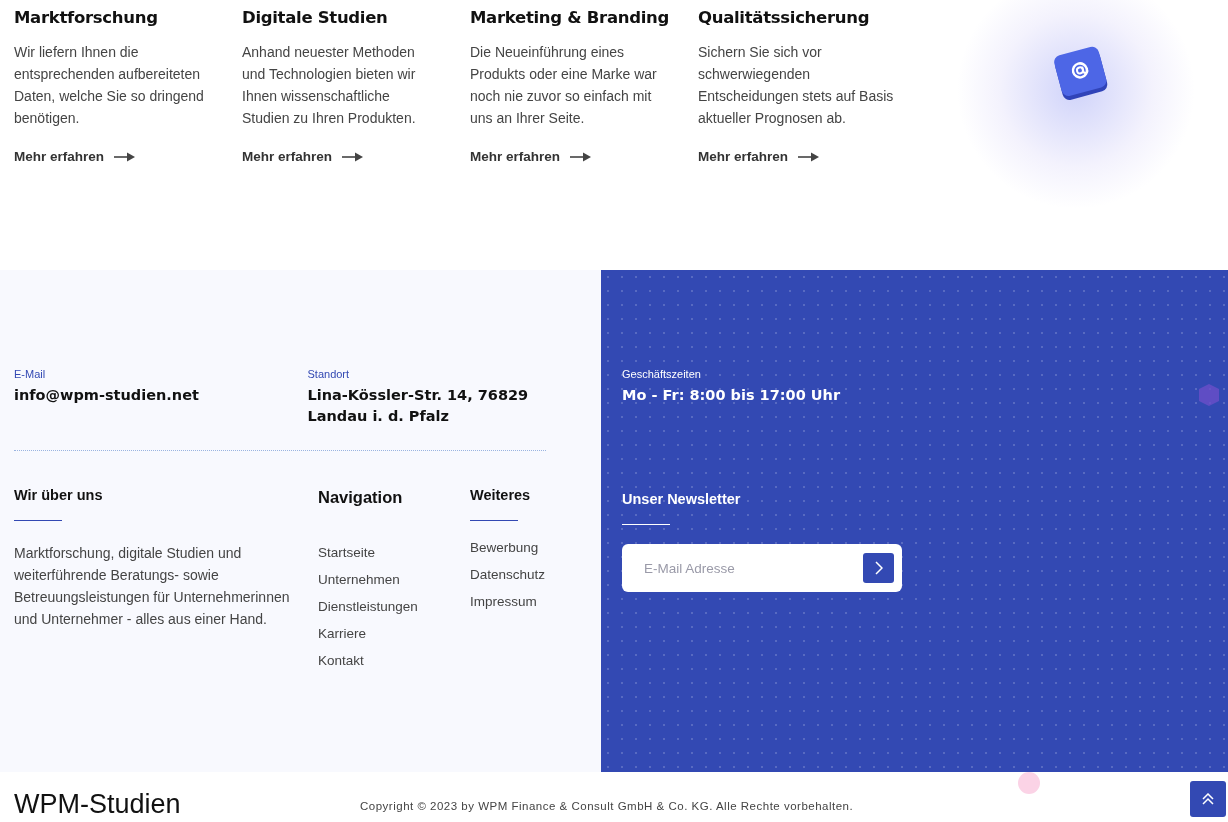  I want to click on footer-nav-link: Dienstleistungen, so click(368, 606).